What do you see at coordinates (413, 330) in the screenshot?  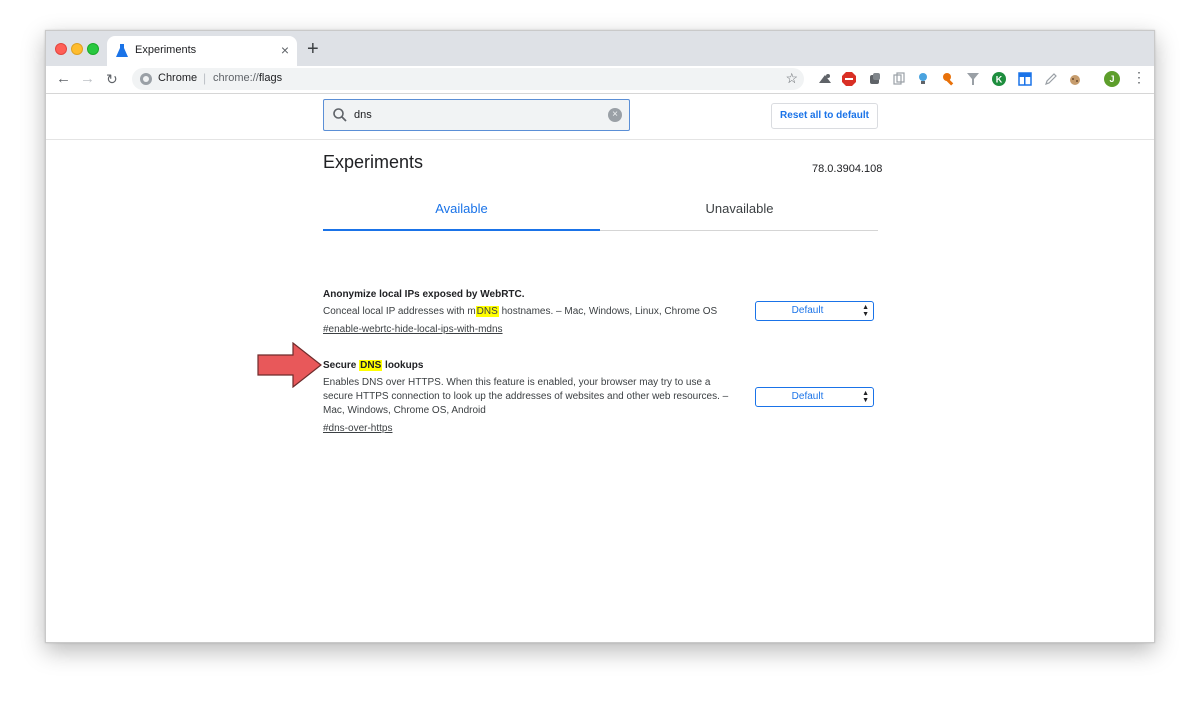 I see `flag-anchor-link: #enable-webrtc-hide-local-ips-with-mdns` at bounding box center [413, 330].